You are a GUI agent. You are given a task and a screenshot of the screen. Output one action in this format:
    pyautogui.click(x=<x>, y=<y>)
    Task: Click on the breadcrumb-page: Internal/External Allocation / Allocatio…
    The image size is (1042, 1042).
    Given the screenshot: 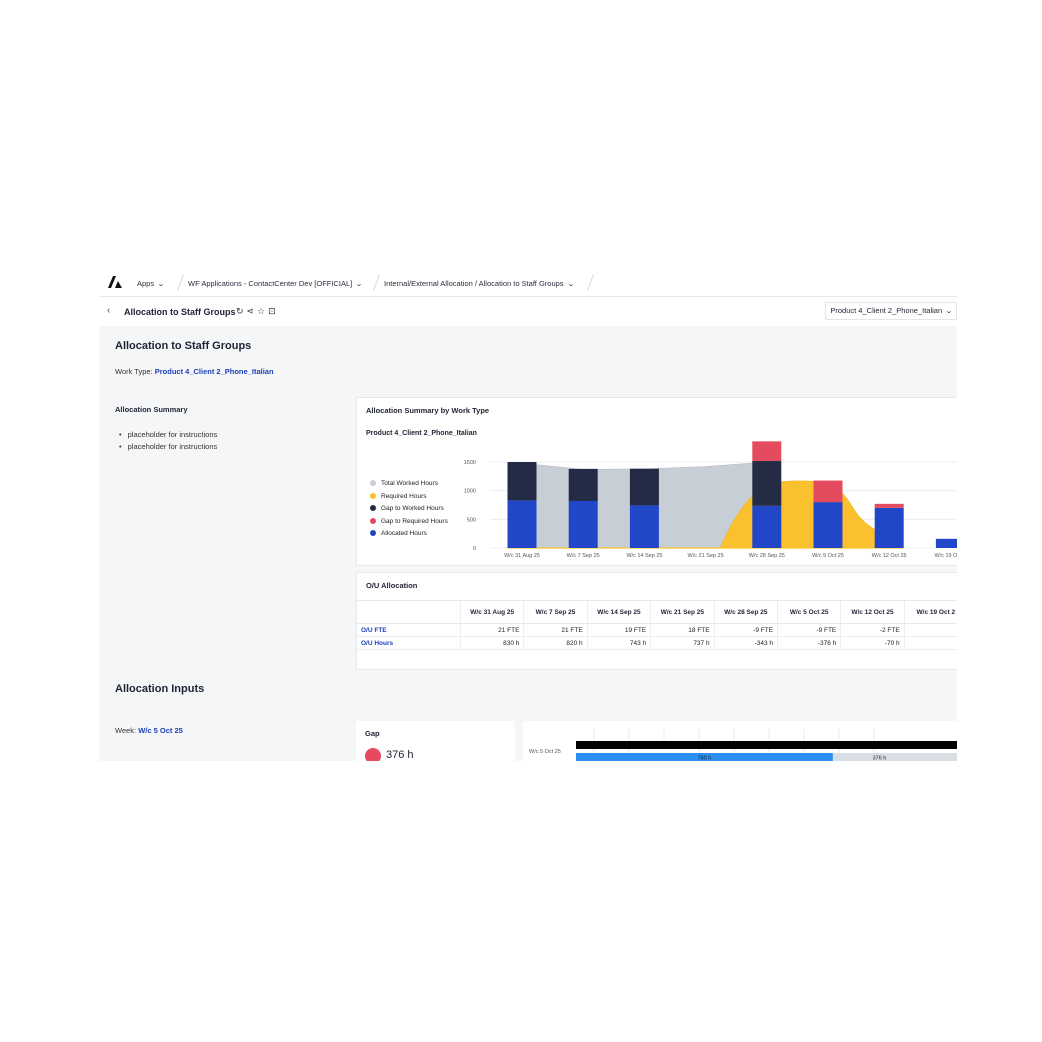 What is the action you would take?
    pyautogui.click(x=479, y=283)
    